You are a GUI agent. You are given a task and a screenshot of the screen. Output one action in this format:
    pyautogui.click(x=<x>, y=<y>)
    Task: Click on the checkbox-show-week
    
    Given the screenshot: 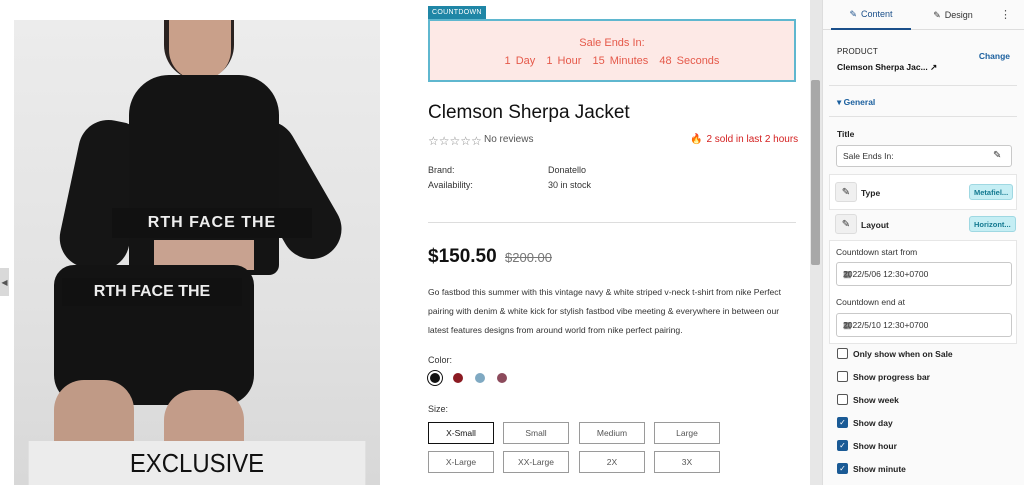 What is the action you would take?
    pyautogui.click(x=842, y=399)
    